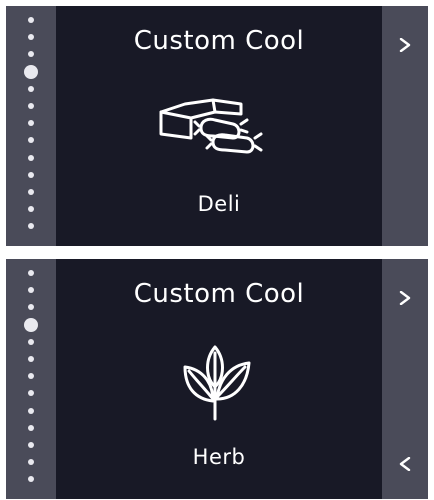 The image size is (434, 500). I want to click on previous-button, so click(405, 464).